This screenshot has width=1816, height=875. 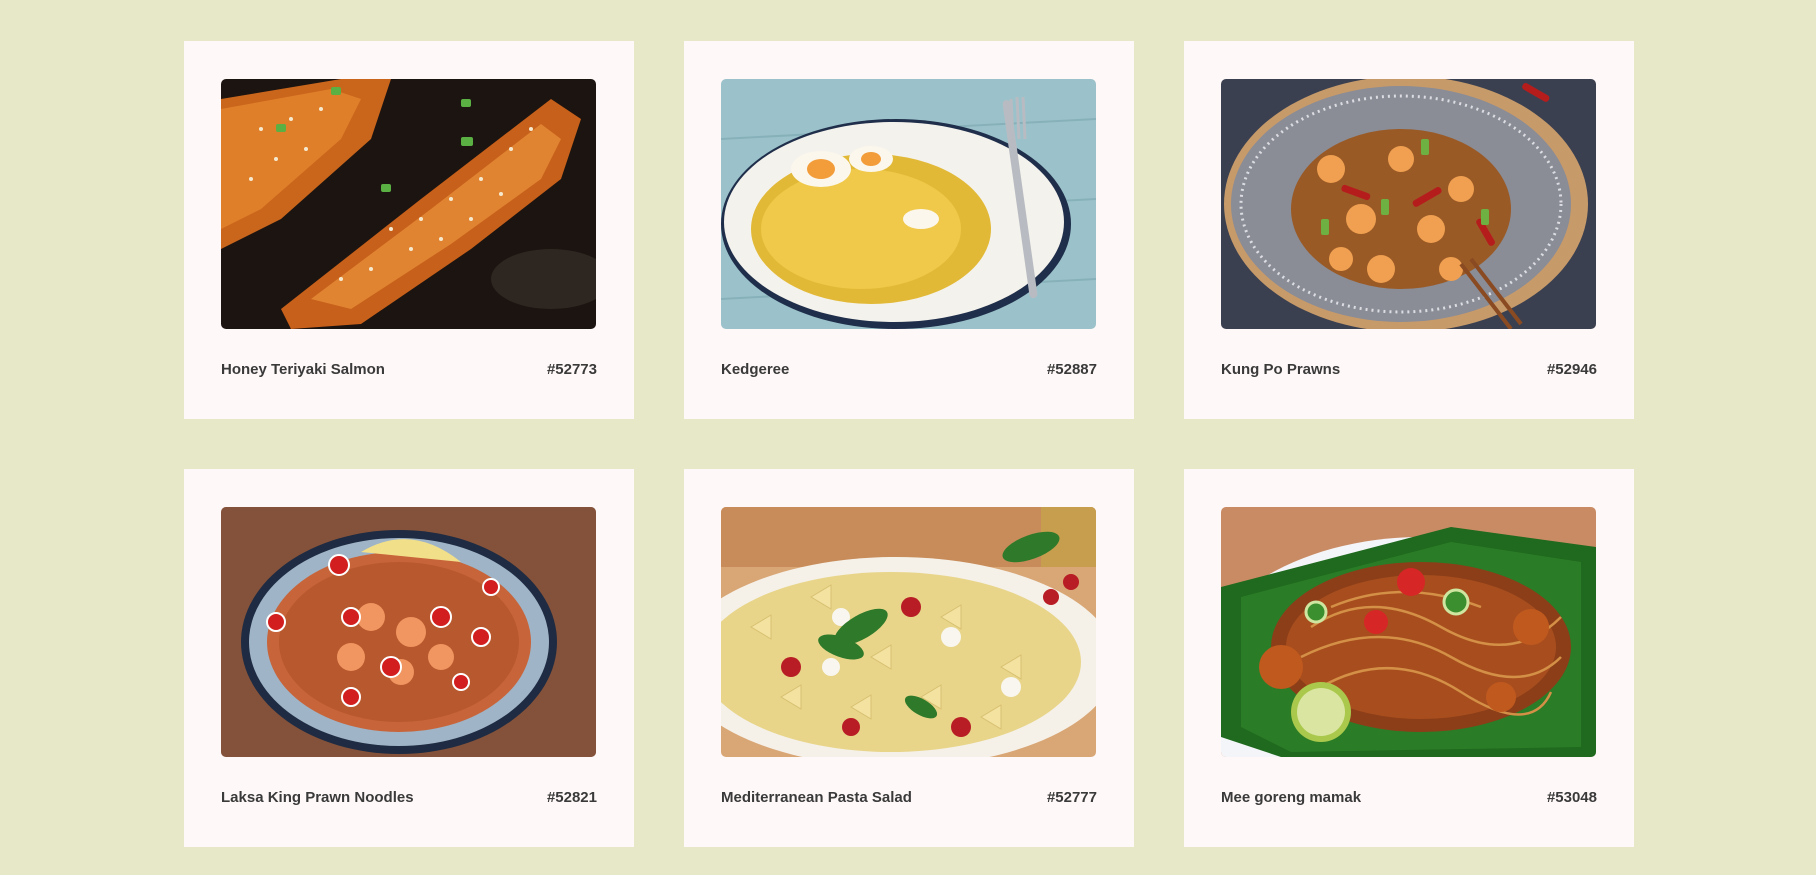 I want to click on recipe-name: Mediterranean Pasta Salad, so click(x=816, y=797).